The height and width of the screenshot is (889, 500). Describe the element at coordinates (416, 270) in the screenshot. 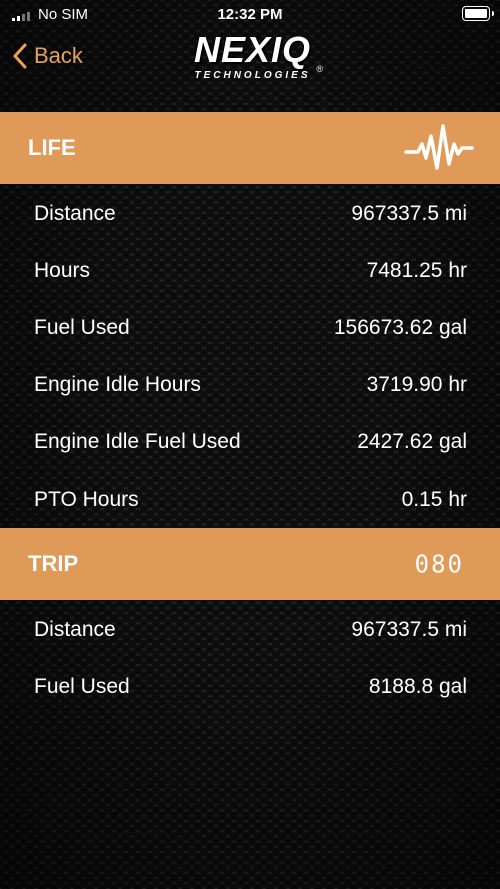

I see `row-value: 7481.25 hr` at that location.